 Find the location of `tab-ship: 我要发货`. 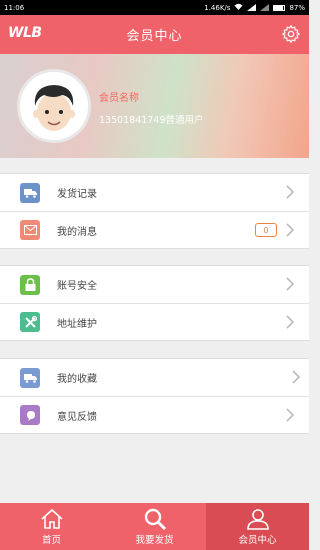

tab-ship: 我要发货 is located at coordinates (154, 526).